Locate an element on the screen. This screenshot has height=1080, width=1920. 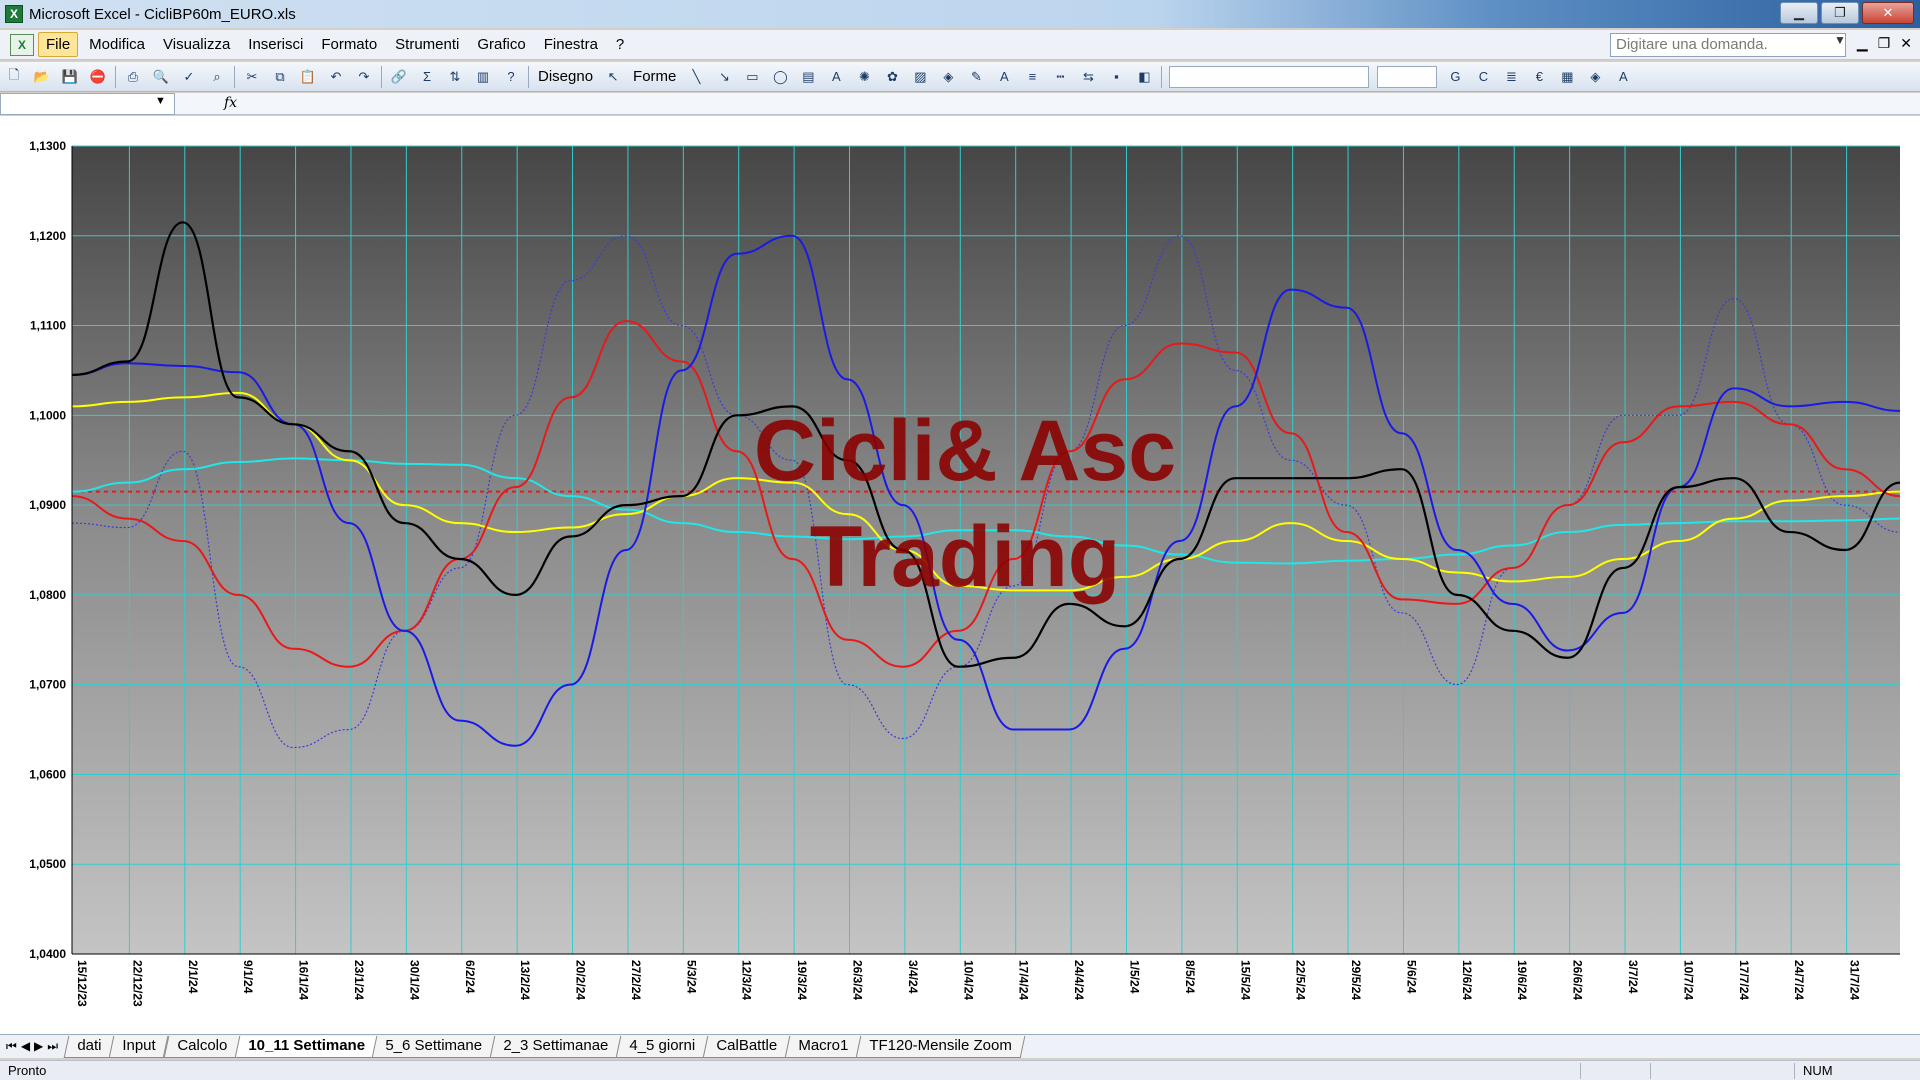
y-tick-label: 1,1000 is located at coordinates (47, 415).